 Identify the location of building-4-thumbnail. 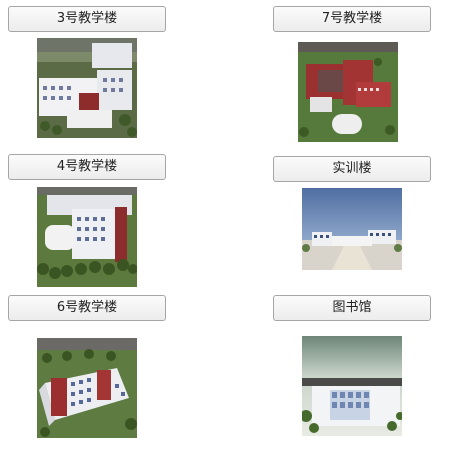
(87, 237).